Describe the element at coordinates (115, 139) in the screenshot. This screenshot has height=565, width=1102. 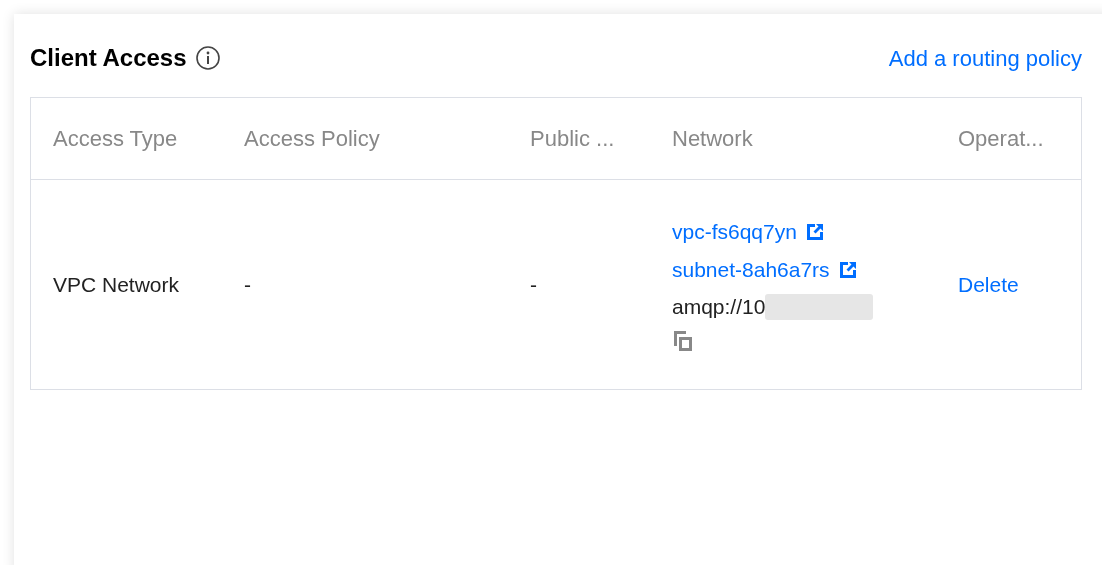
I see `column-header: Access Type` at that location.